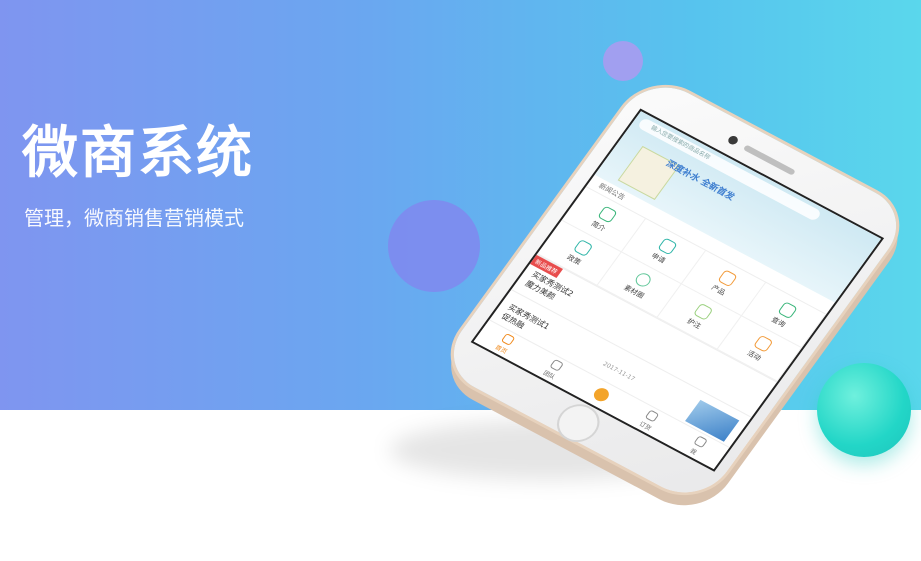  I want to click on page-title: 微商系统, so click(138, 153).